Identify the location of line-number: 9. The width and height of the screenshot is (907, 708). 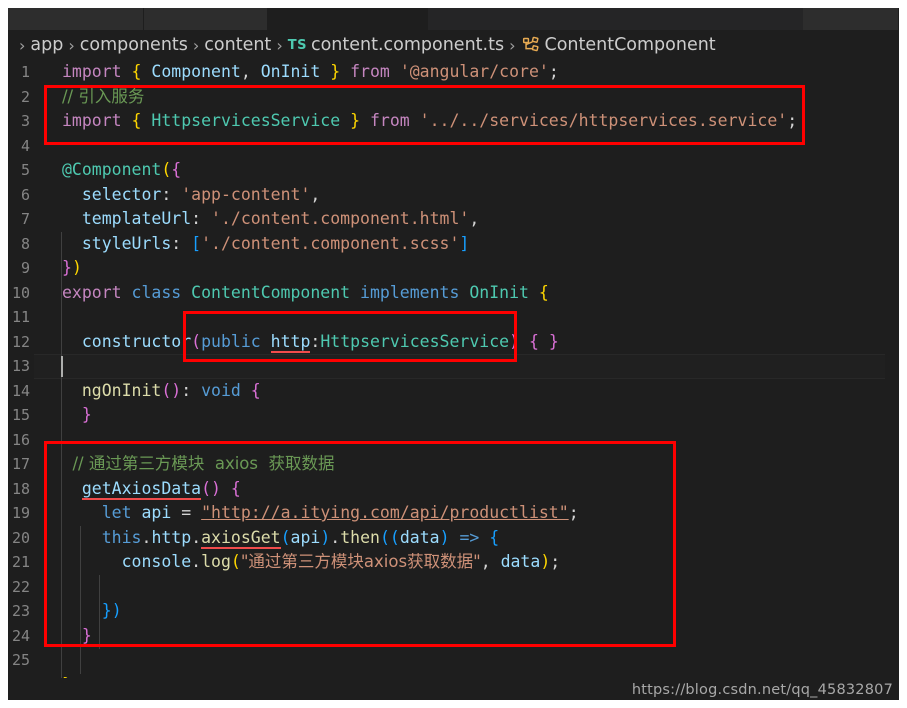
(25, 268).